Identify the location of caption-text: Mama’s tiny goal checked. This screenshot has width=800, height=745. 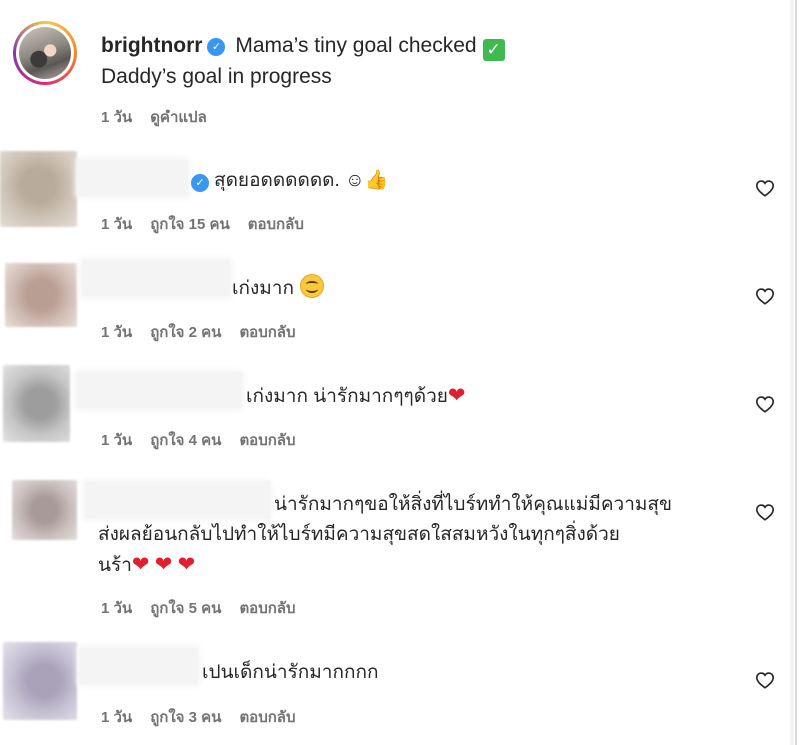
(356, 45).